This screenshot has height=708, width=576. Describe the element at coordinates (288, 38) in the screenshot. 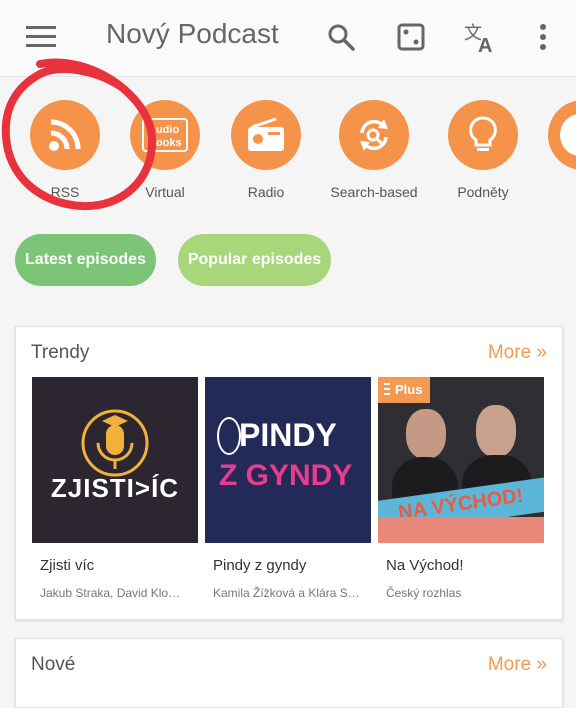

I see `app-bar: Nový Podcast 文A` at that location.